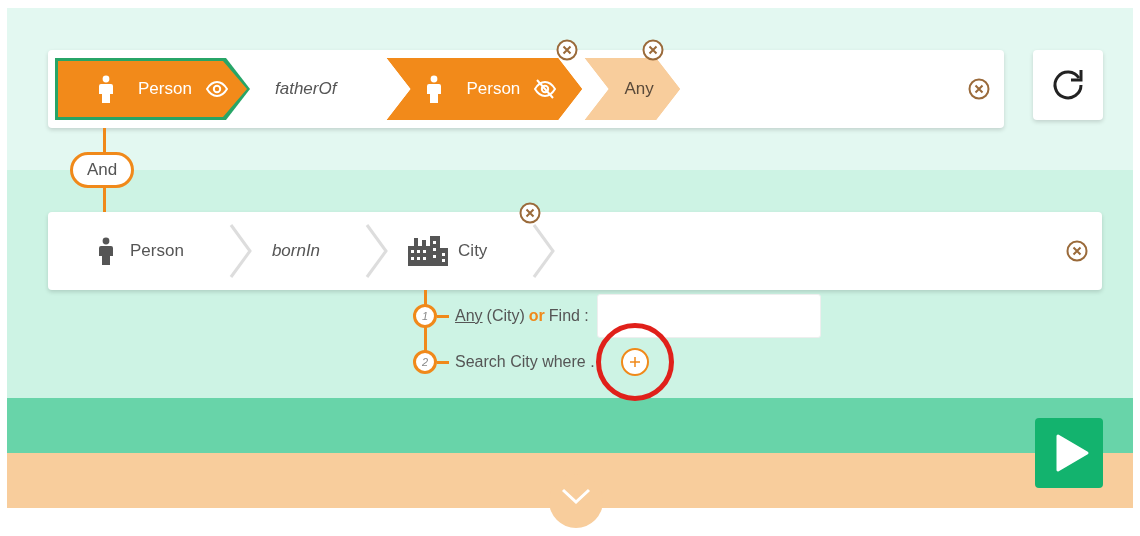  Describe the element at coordinates (157, 251) in the screenshot. I see `entity-label: Person` at that location.